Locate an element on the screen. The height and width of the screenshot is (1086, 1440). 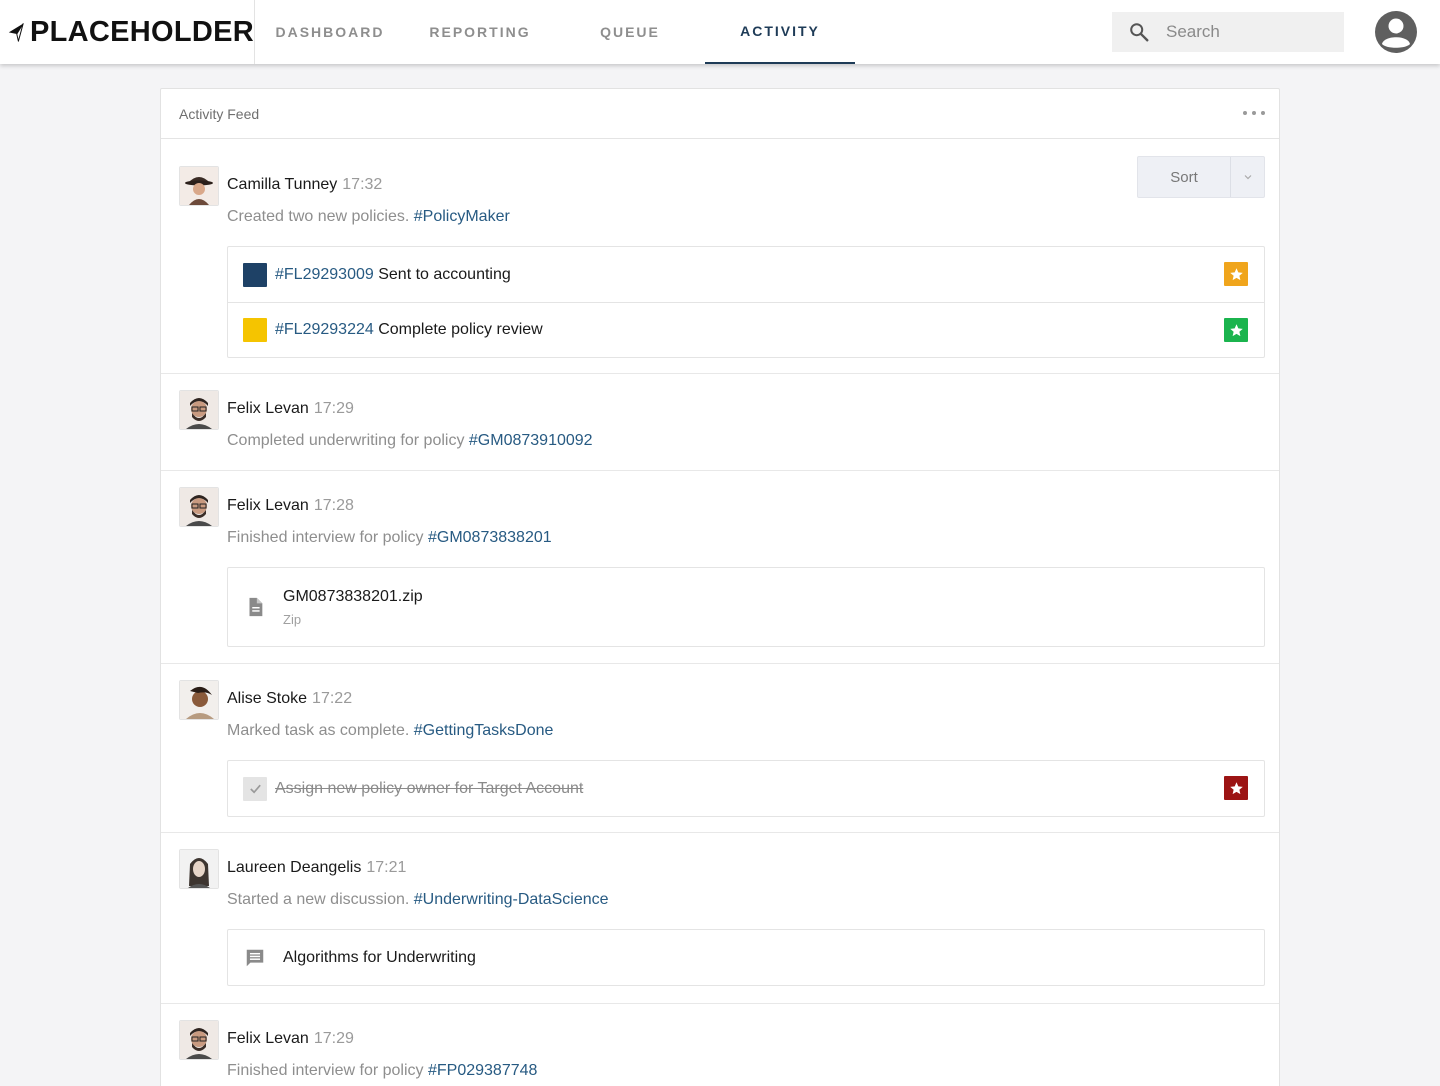
policy-label: Sent to accounting is located at coordinates (444, 274).